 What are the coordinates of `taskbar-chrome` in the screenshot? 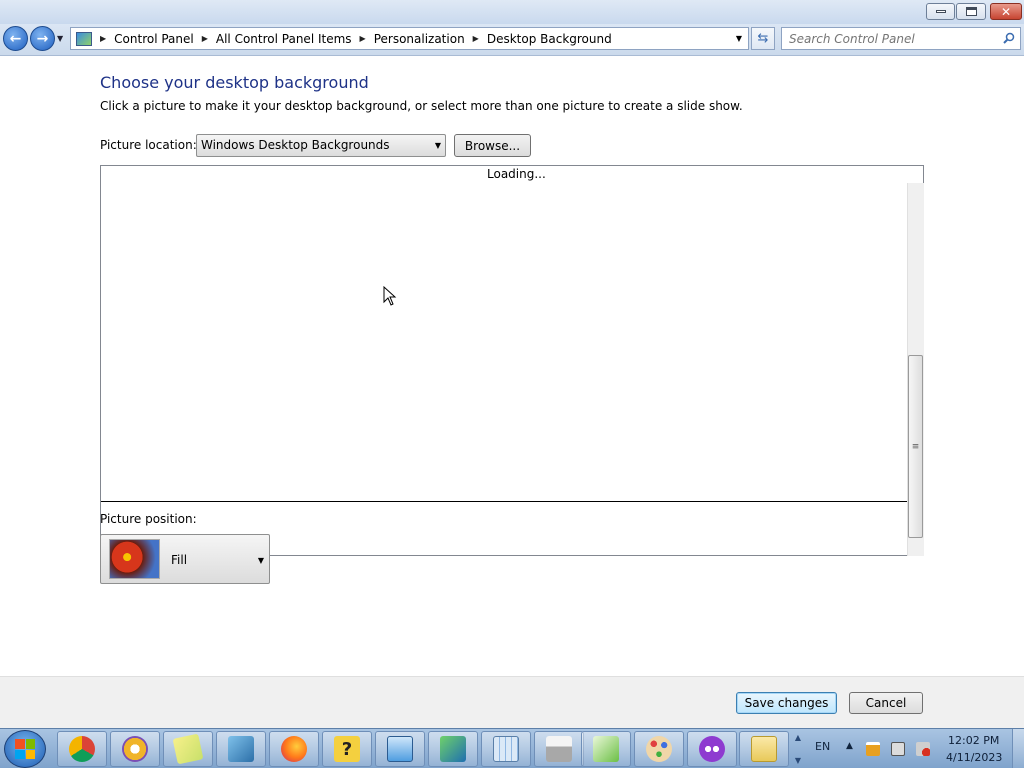 It's located at (82, 749).